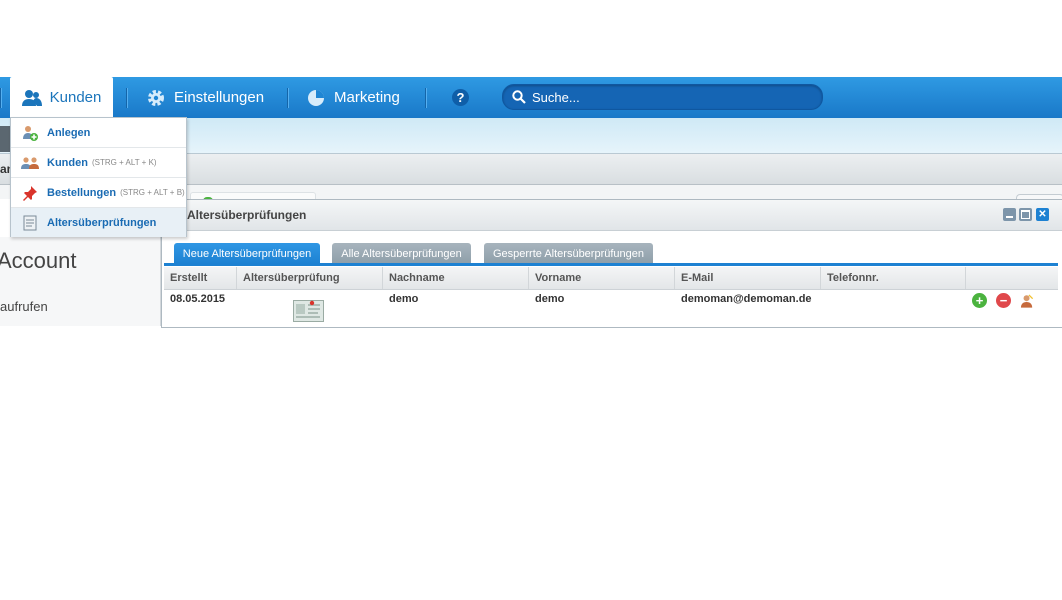 The height and width of the screenshot is (600, 1062). What do you see at coordinates (550, 299) in the screenshot?
I see `cell-vorname: demo` at bounding box center [550, 299].